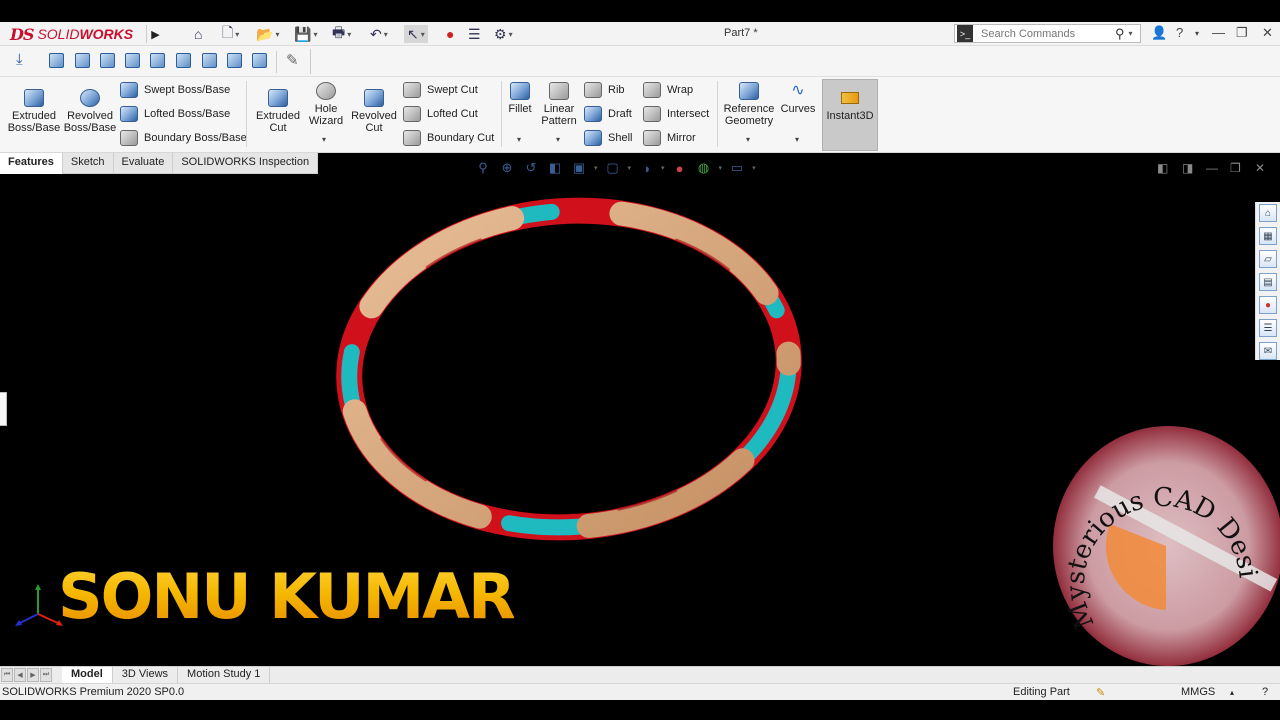  Describe the element at coordinates (440, 90) in the screenshot. I see `swept-cut-button: Swept Cut` at that location.